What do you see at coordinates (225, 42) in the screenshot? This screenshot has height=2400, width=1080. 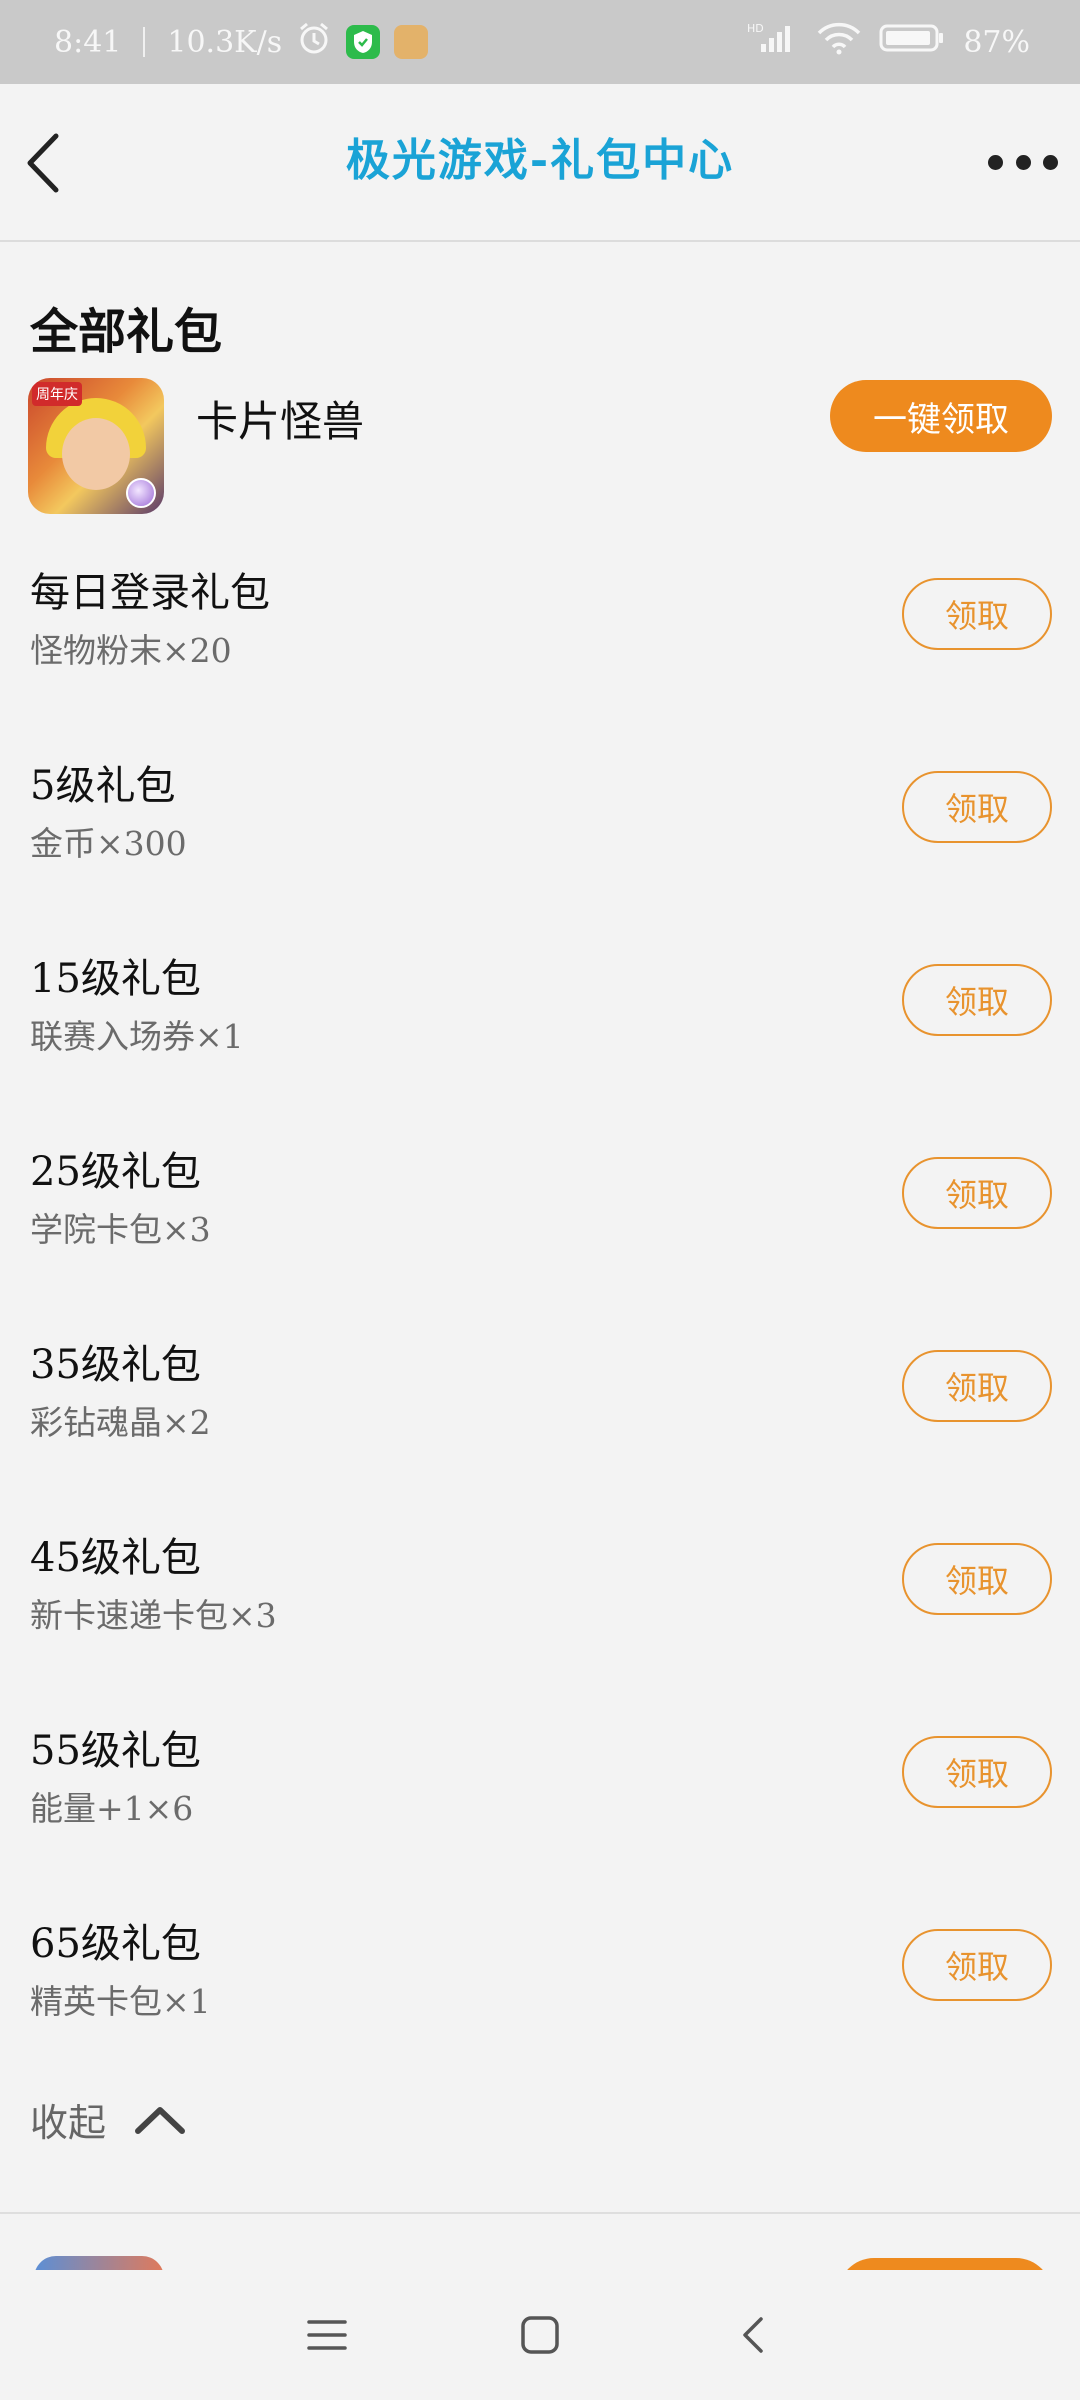 I see `status-net-speed: 10.3K/s` at bounding box center [225, 42].